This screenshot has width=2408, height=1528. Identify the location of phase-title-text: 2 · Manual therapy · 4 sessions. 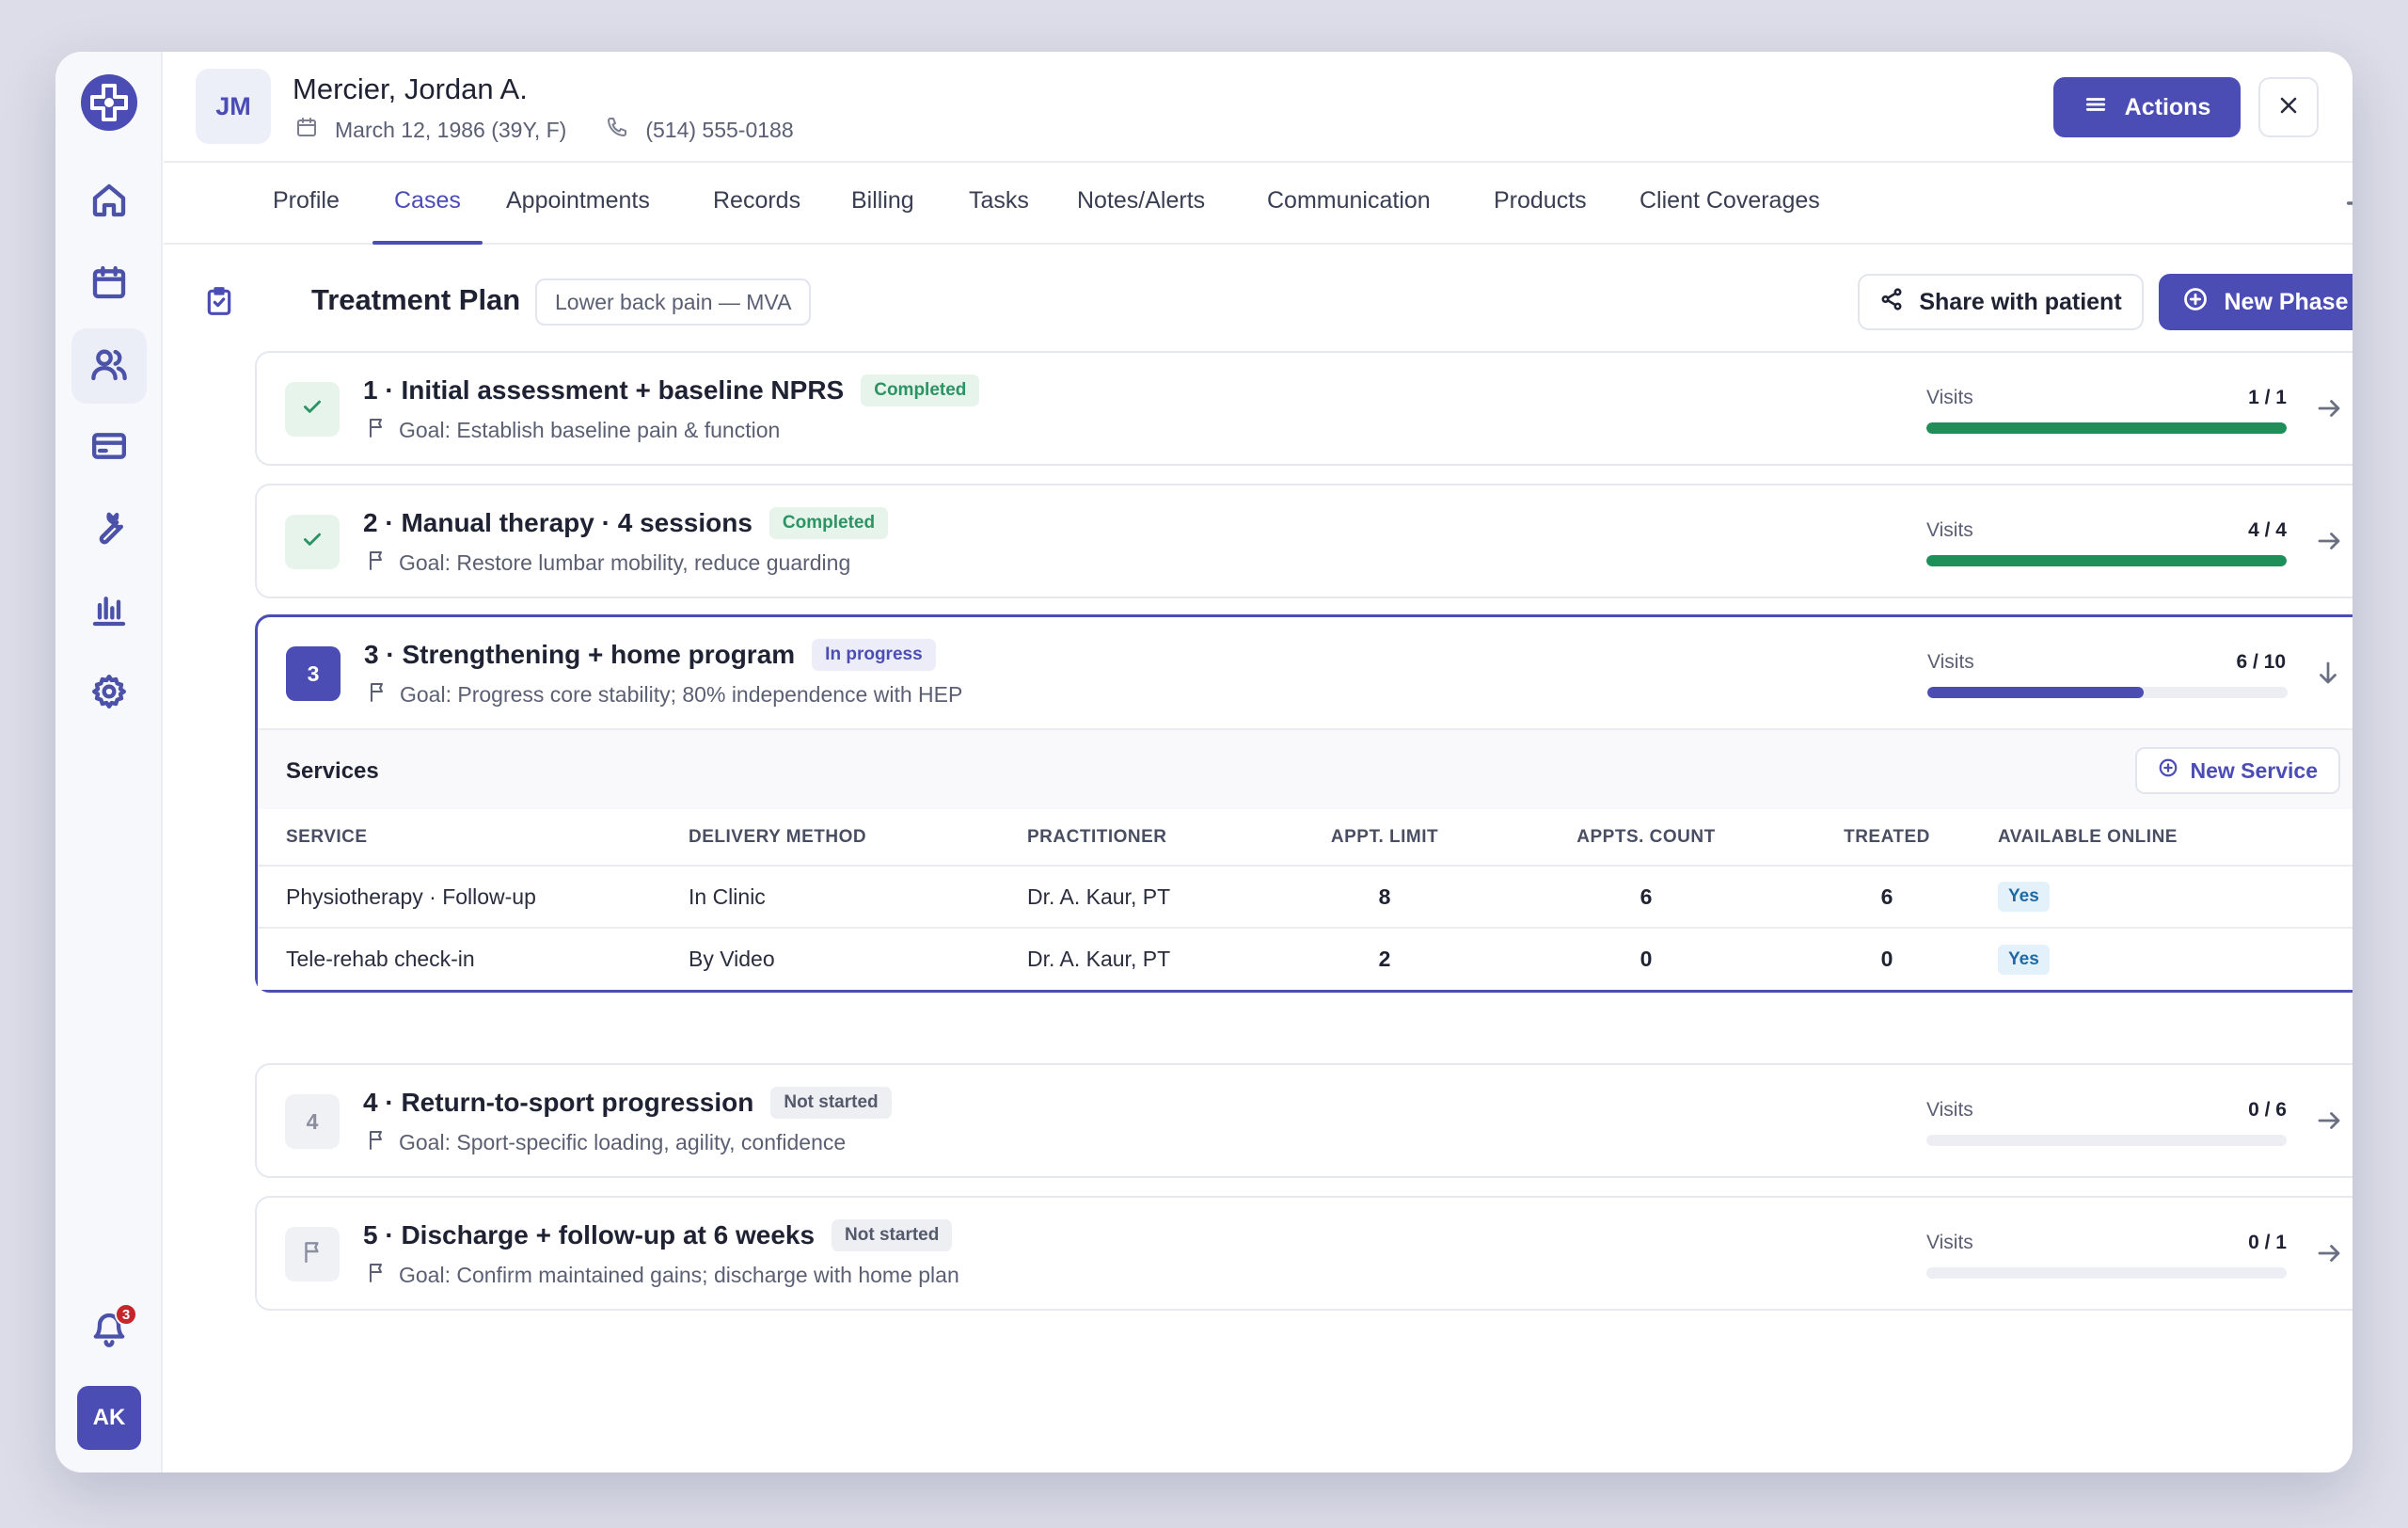
(558, 522).